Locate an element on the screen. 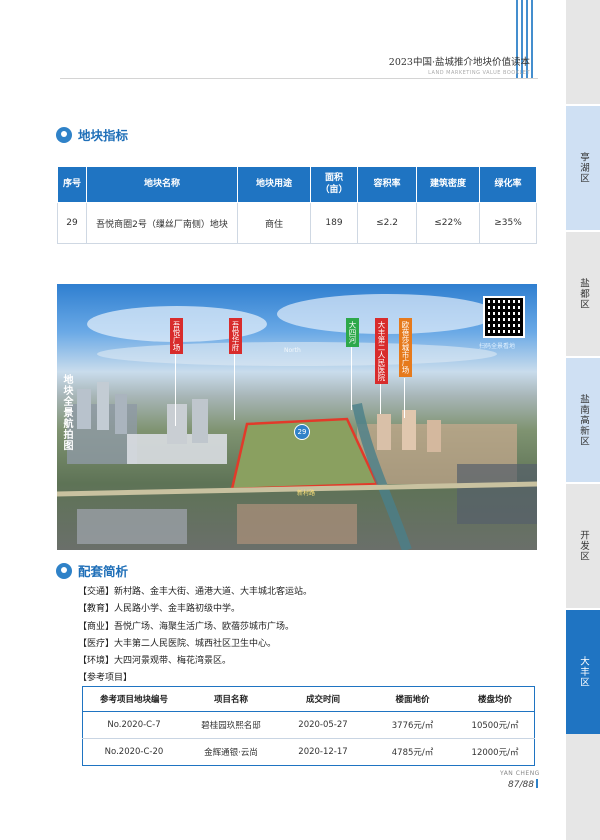  col-header: 项目名称 is located at coordinates (231, 699).